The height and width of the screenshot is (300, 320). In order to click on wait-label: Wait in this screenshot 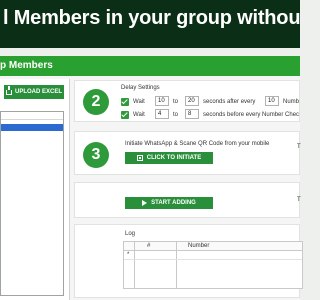, I will do `click(139, 102)`.